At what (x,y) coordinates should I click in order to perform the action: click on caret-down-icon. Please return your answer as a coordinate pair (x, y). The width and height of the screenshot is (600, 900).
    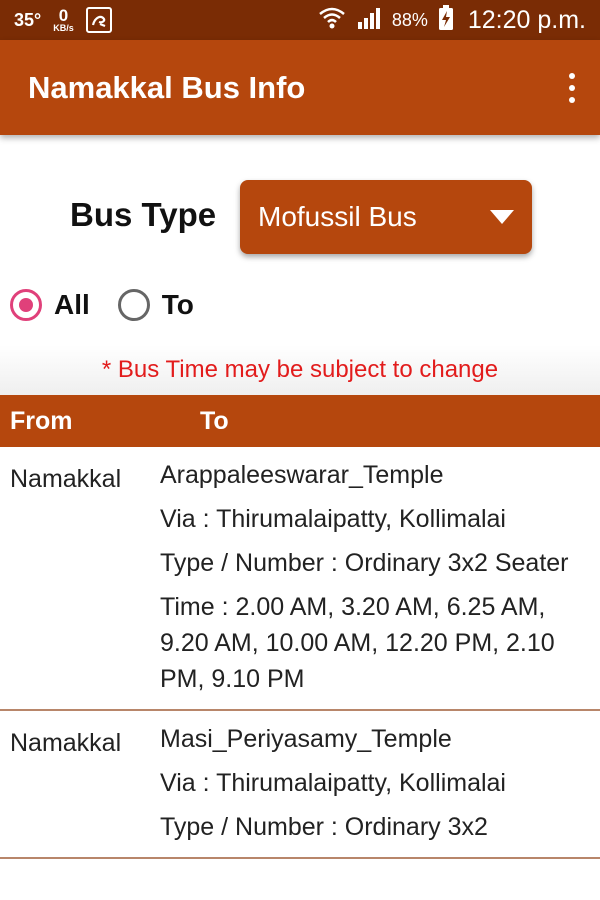
    Looking at the image, I should click on (502, 217).